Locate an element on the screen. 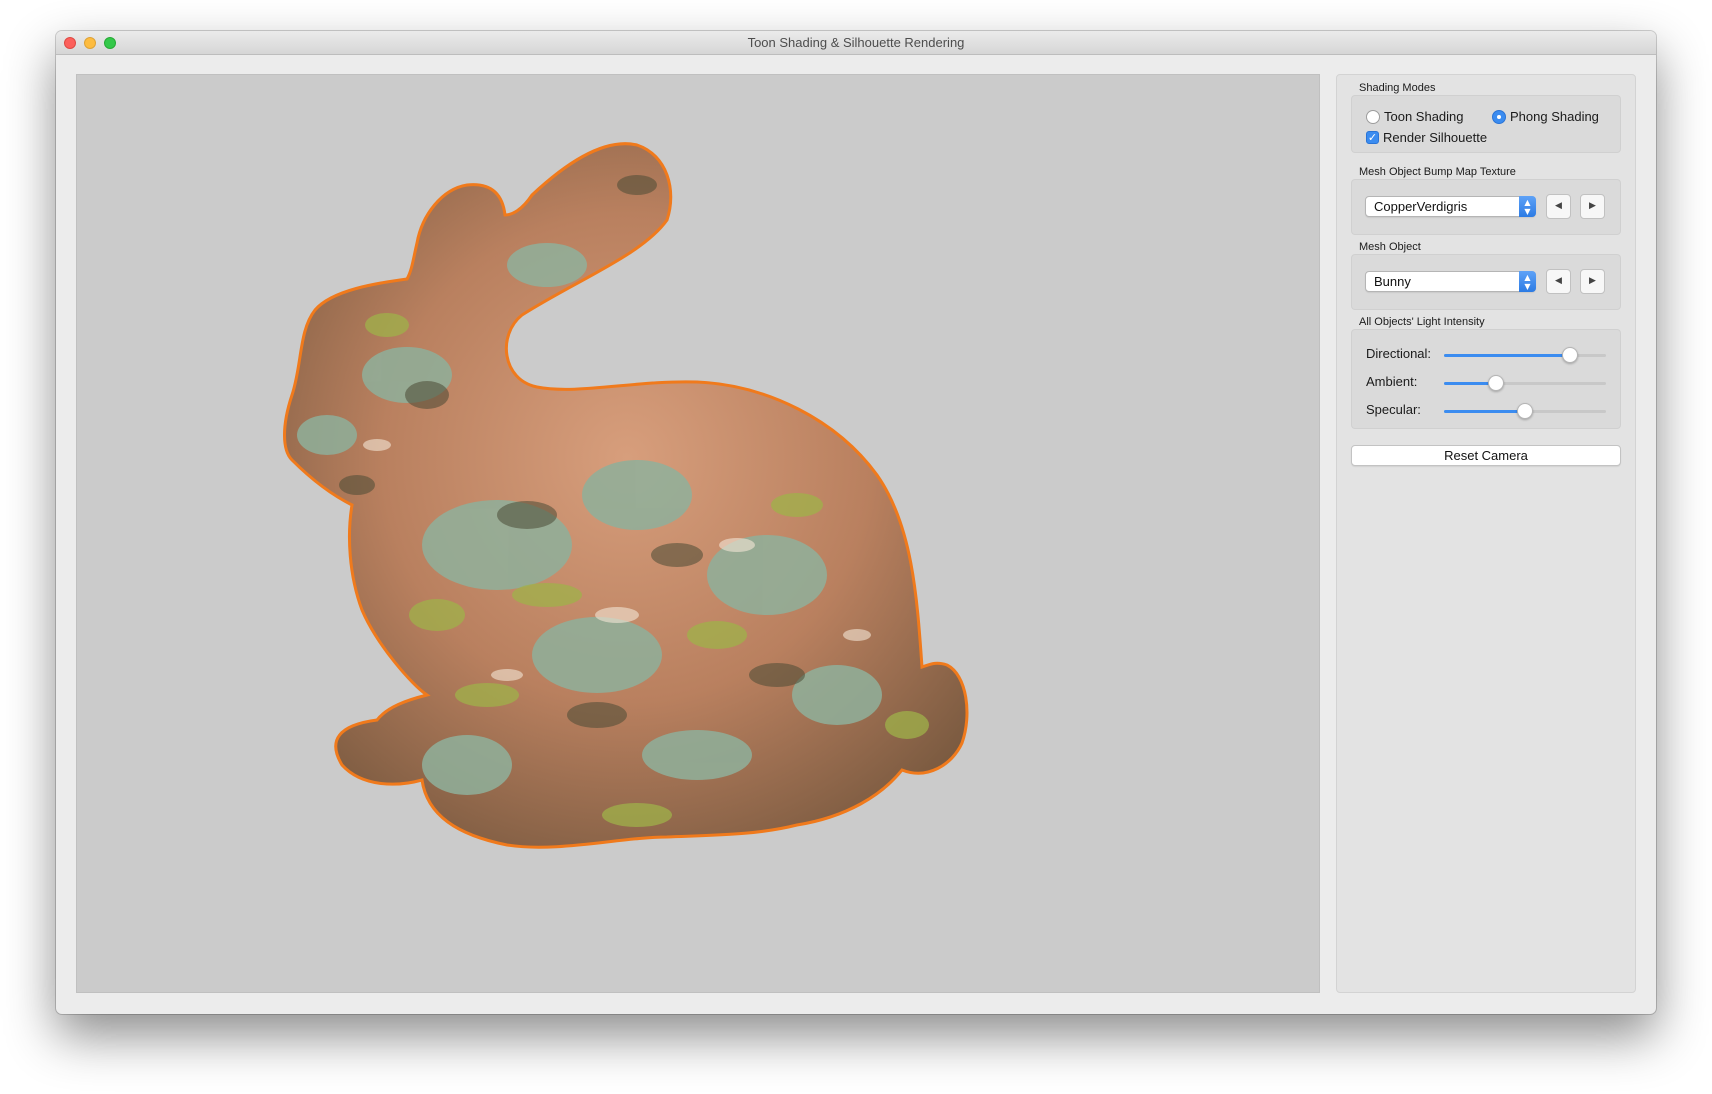  ambient-slider is located at coordinates (1525, 383).